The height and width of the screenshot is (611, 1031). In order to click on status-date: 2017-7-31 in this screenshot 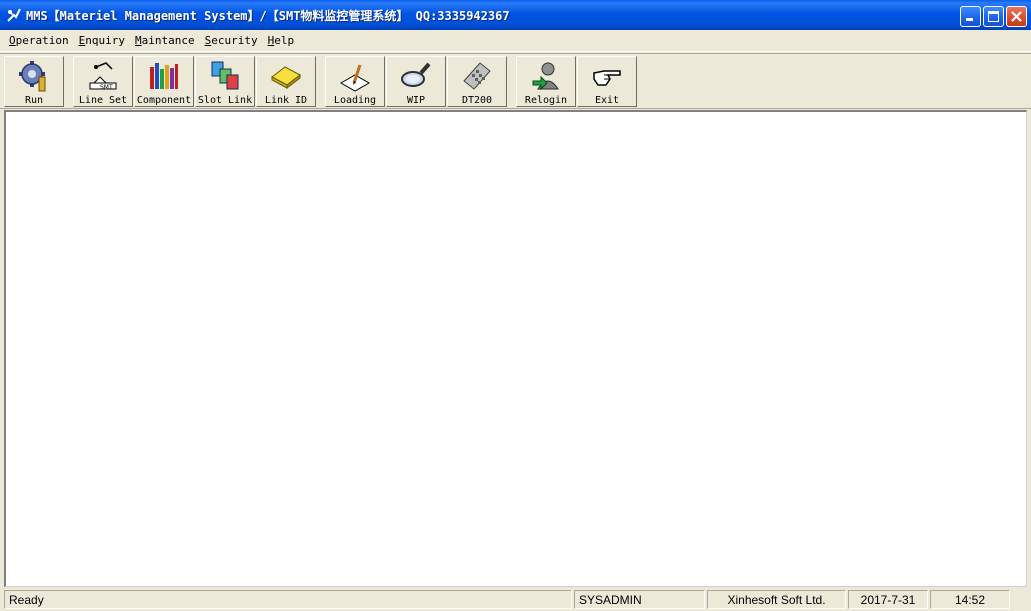, I will do `click(888, 599)`.